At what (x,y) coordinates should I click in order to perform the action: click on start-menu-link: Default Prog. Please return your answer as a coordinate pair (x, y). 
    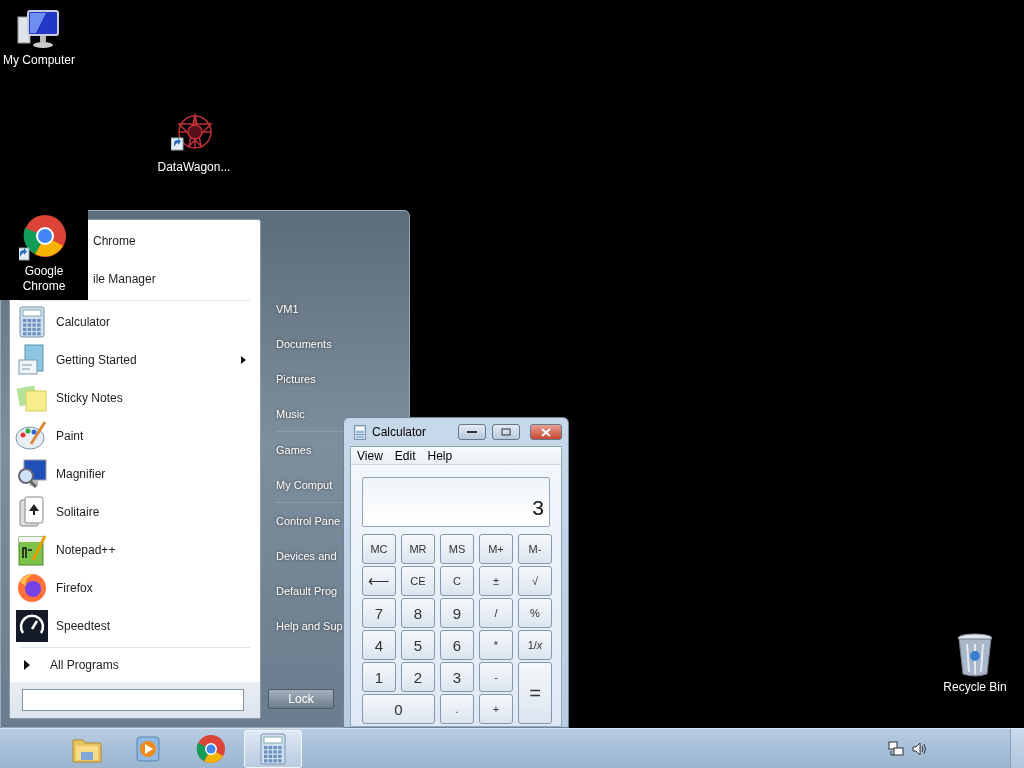
    Looking at the image, I should click on (303, 590).